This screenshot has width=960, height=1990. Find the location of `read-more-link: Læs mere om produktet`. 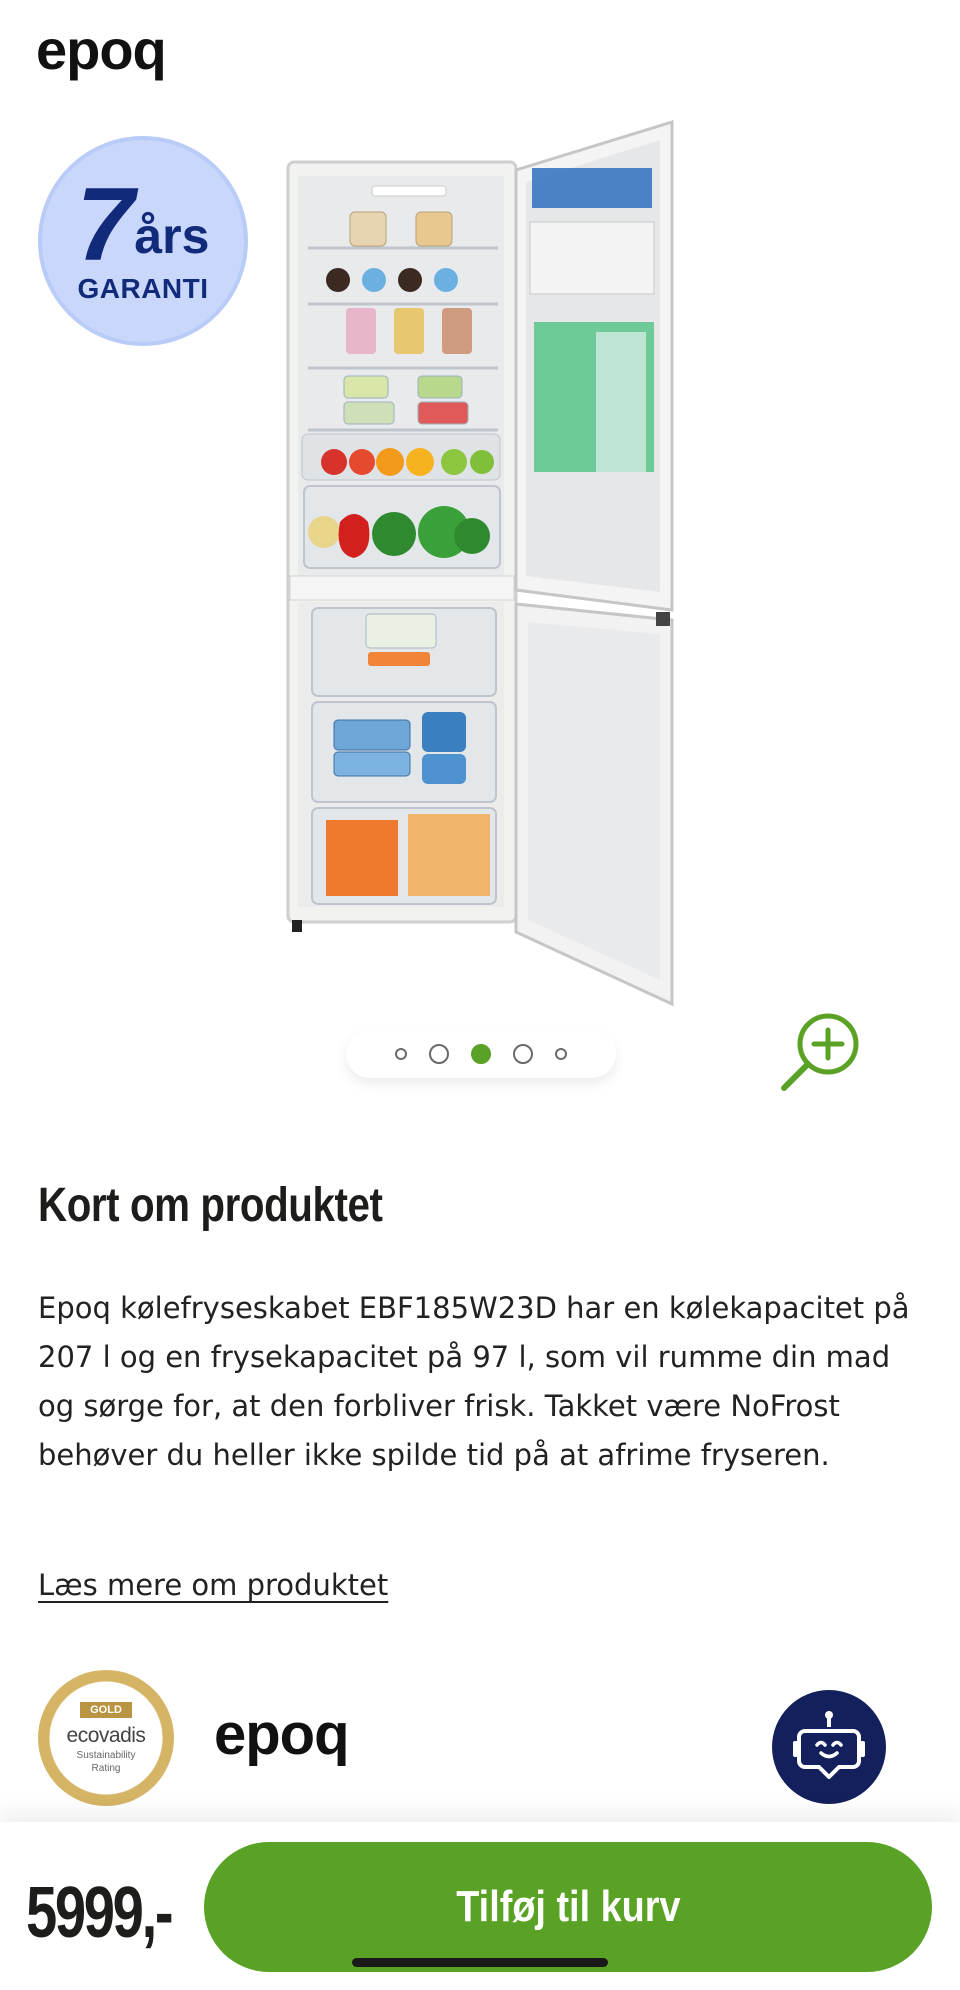

read-more-link: Læs mere om produktet is located at coordinates (213, 1585).